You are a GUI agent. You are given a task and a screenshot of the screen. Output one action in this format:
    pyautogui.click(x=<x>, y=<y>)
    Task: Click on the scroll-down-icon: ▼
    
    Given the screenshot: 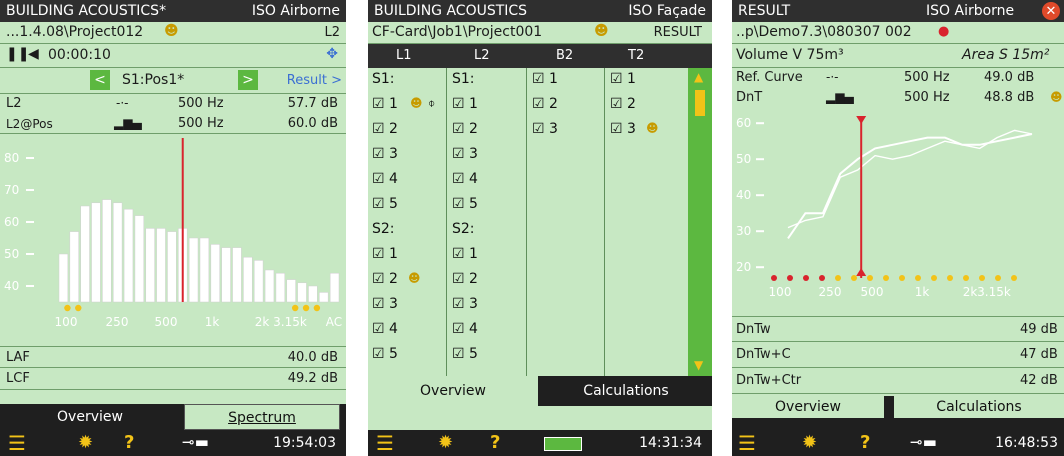 What is the action you would take?
    pyautogui.click(x=698, y=365)
    